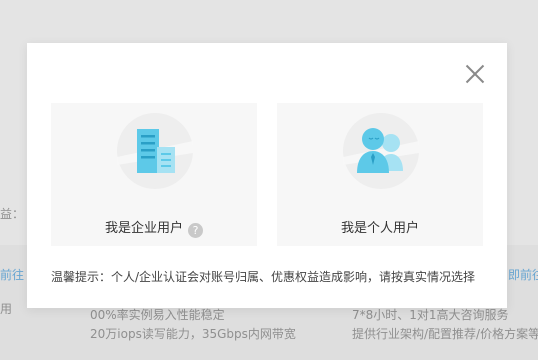  Describe the element at coordinates (263, 277) in the screenshot. I see `warning-tip: 温馨提示：个人/企业认证会对账号归属、优惠权益造成影响，请按真实情况选择` at that location.